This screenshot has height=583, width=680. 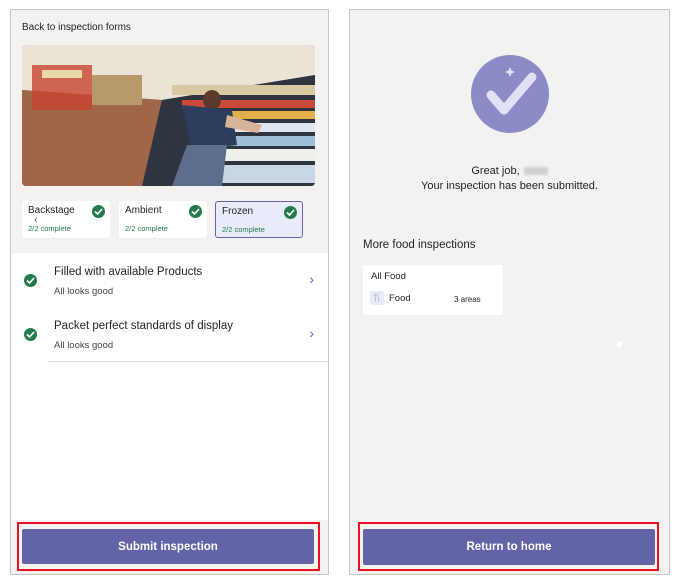 I want to click on chevron-left-icon: ‹, so click(x=36, y=220).